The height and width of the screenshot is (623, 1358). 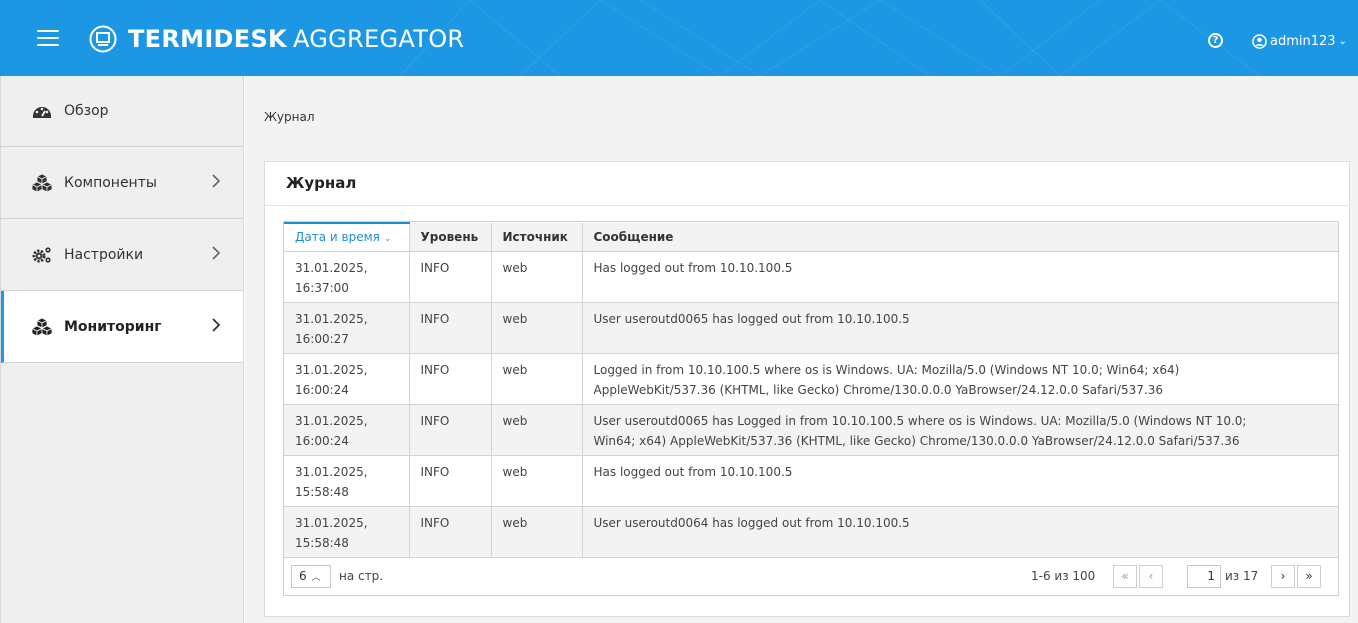 What do you see at coordinates (110, 182) in the screenshot?
I see `sidebar-item-label: Компоненты` at bounding box center [110, 182].